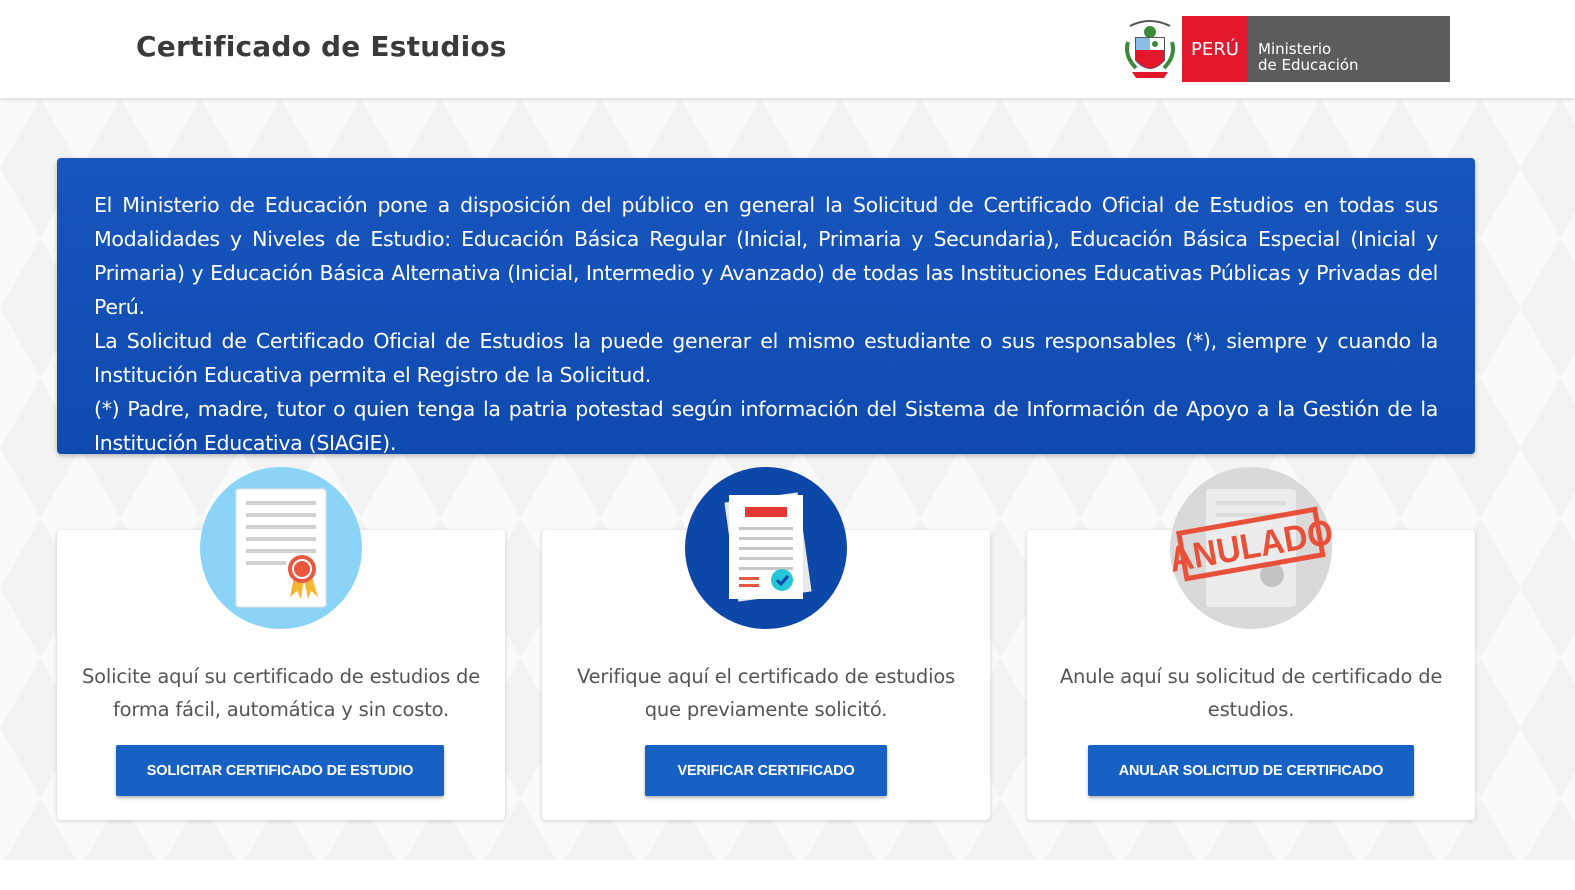 This screenshot has width=1575, height=890. I want to click on ministry-label: Ministerio de Educación, so click(1349, 49).